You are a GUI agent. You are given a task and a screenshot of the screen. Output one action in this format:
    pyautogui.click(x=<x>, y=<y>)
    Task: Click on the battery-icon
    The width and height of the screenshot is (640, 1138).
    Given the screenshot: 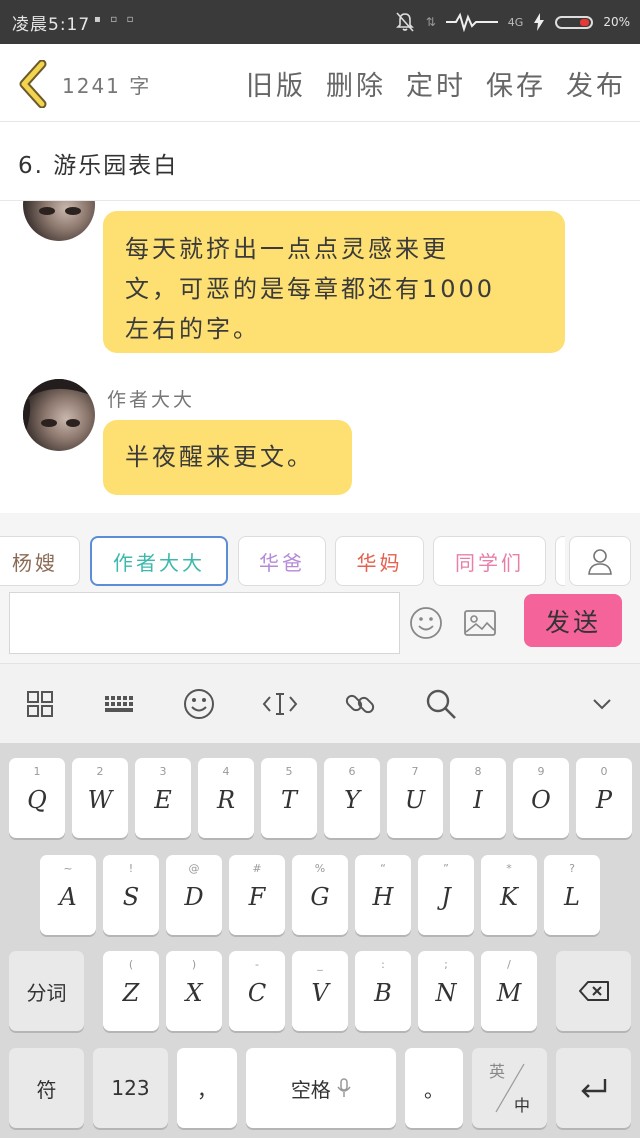 What is the action you would take?
    pyautogui.click(x=574, y=22)
    